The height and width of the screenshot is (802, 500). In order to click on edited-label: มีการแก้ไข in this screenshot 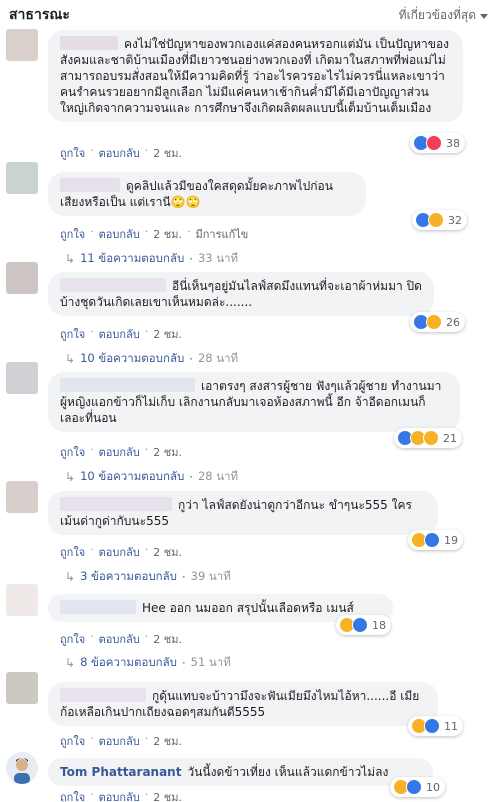, I will do `click(221, 234)`.